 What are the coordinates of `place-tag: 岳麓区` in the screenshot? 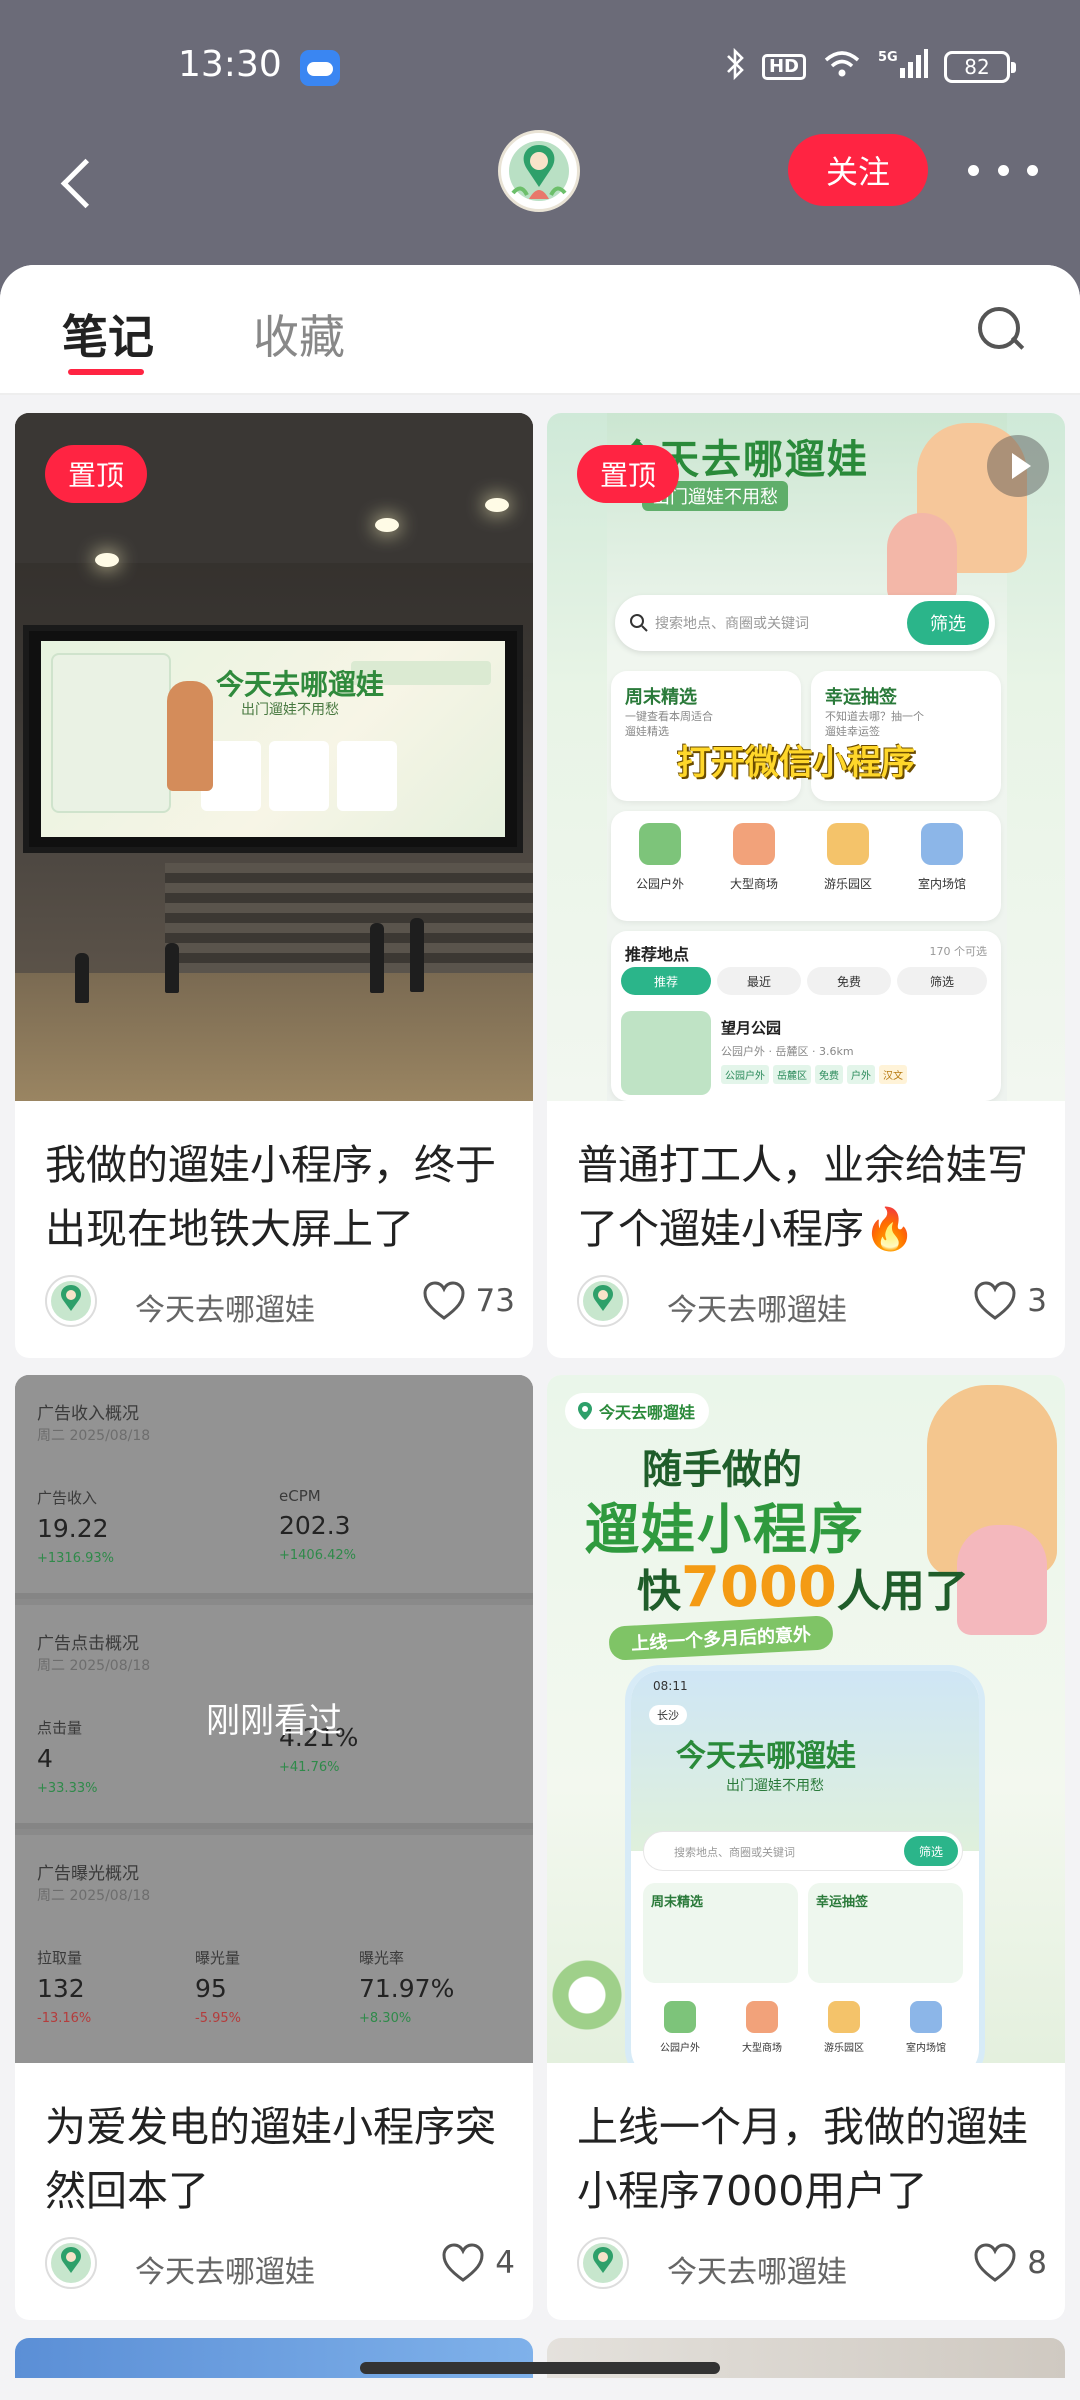 It's located at (792, 1074).